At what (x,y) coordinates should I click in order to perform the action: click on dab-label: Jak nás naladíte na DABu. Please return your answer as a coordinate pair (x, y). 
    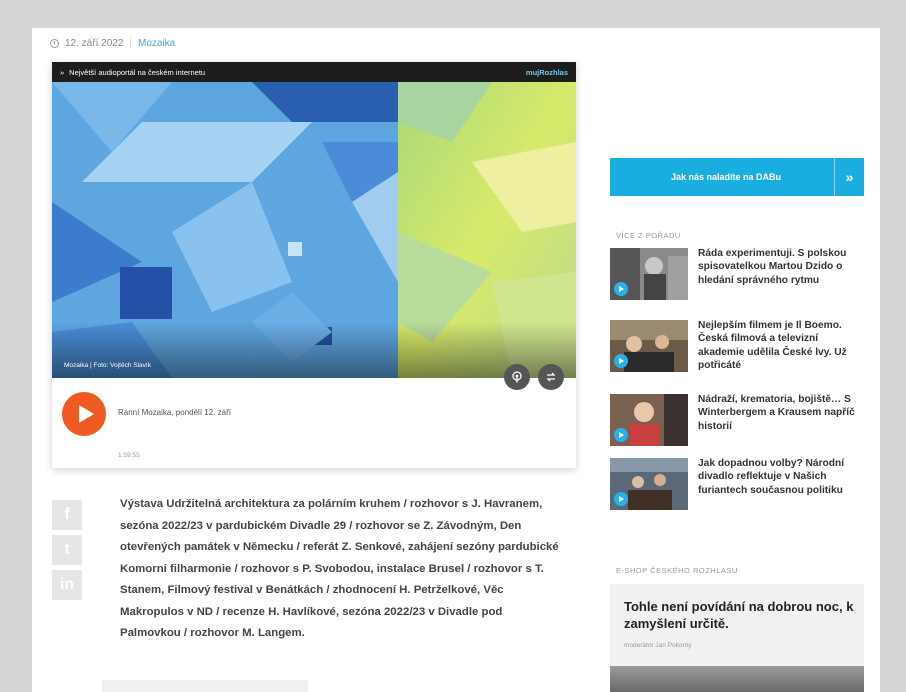
    Looking at the image, I should click on (726, 177).